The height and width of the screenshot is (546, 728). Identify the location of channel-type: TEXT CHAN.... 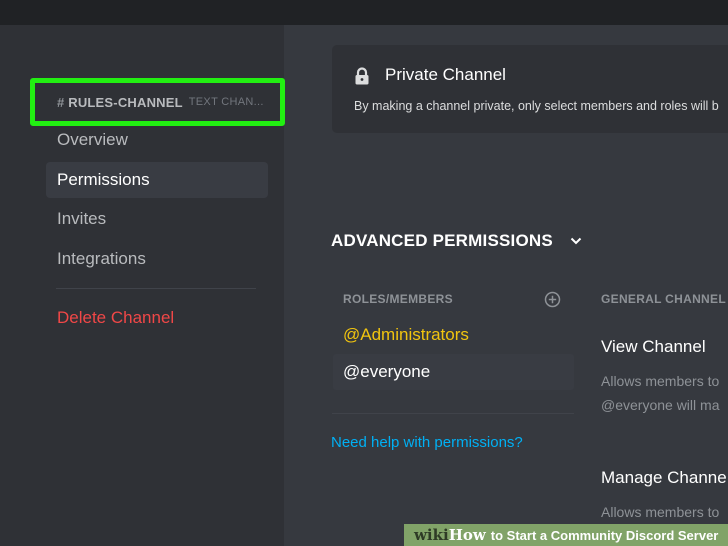
(226, 102).